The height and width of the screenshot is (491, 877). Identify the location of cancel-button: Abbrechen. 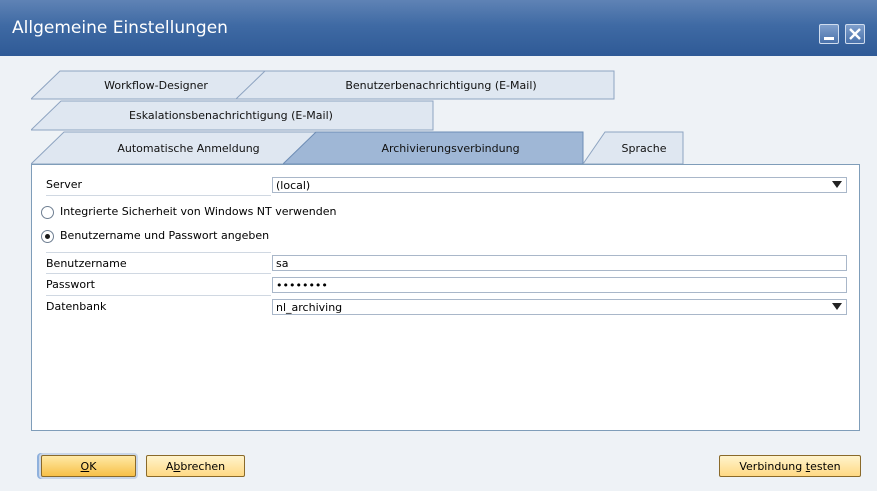
(195, 466).